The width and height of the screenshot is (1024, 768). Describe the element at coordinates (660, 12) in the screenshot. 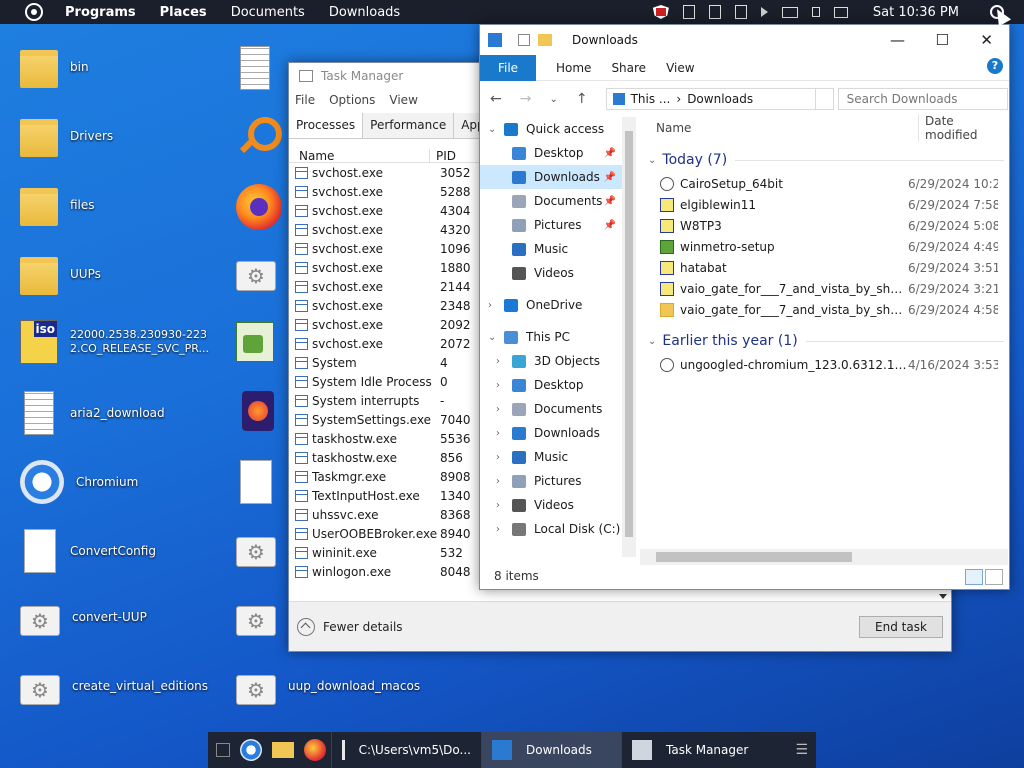

I see `security-shield-icon` at that location.